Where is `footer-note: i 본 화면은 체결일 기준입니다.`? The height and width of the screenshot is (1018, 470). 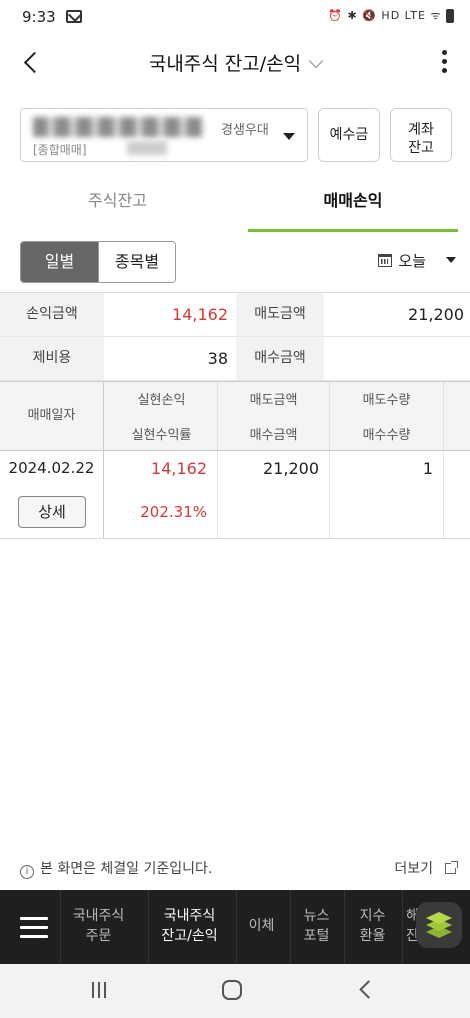 footer-note: i 본 화면은 체결일 기준입니다. is located at coordinates (116, 868).